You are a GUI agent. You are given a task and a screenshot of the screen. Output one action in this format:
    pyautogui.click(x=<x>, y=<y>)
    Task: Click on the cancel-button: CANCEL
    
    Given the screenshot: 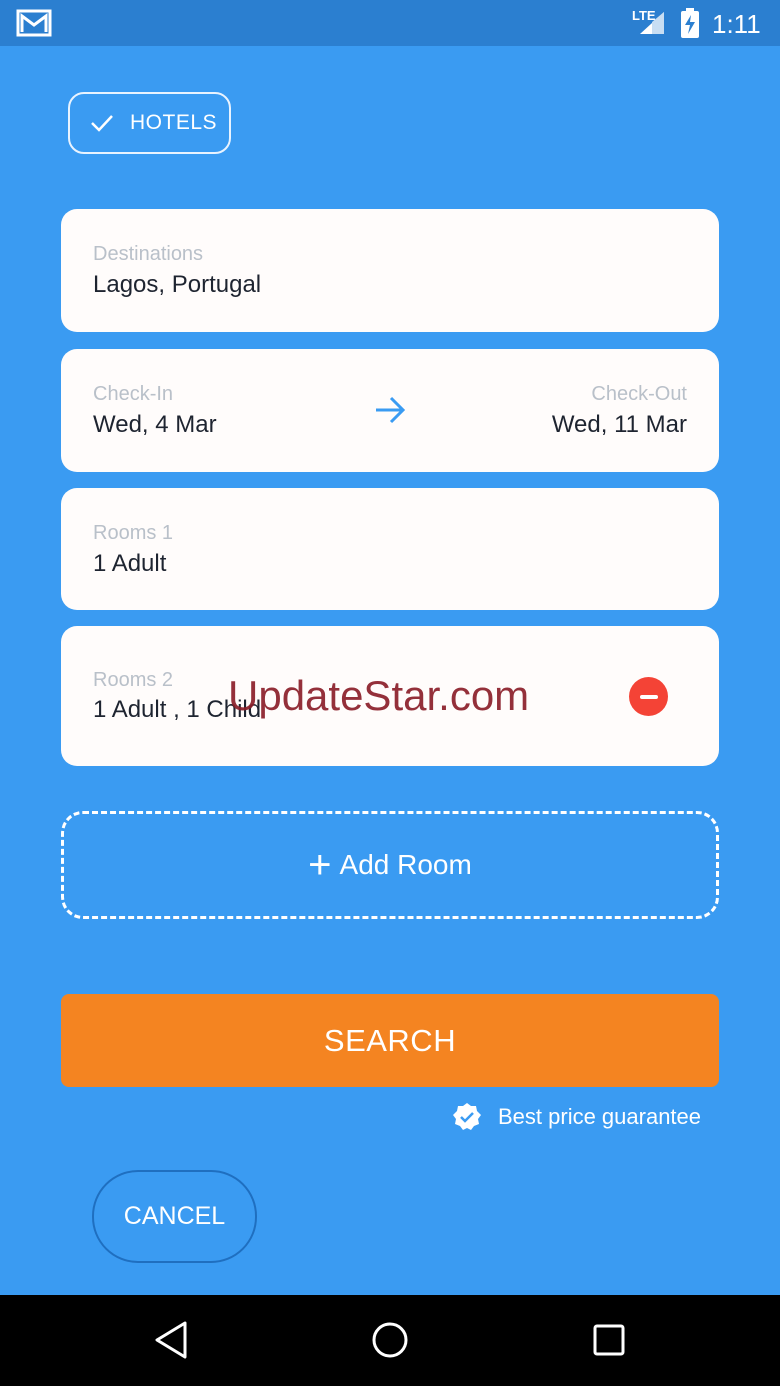 What is the action you would take?
    pyautogui.click(x=174, y=1216)
    